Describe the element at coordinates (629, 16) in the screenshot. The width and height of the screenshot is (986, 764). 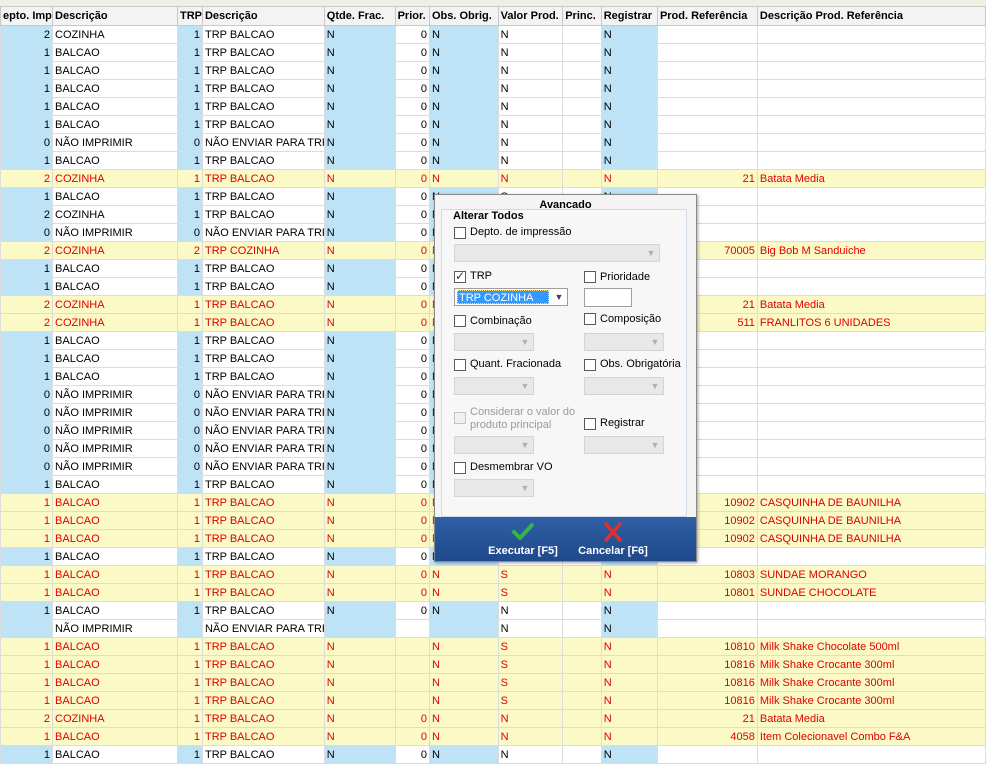
I see `column-header: Registrar` at that location.